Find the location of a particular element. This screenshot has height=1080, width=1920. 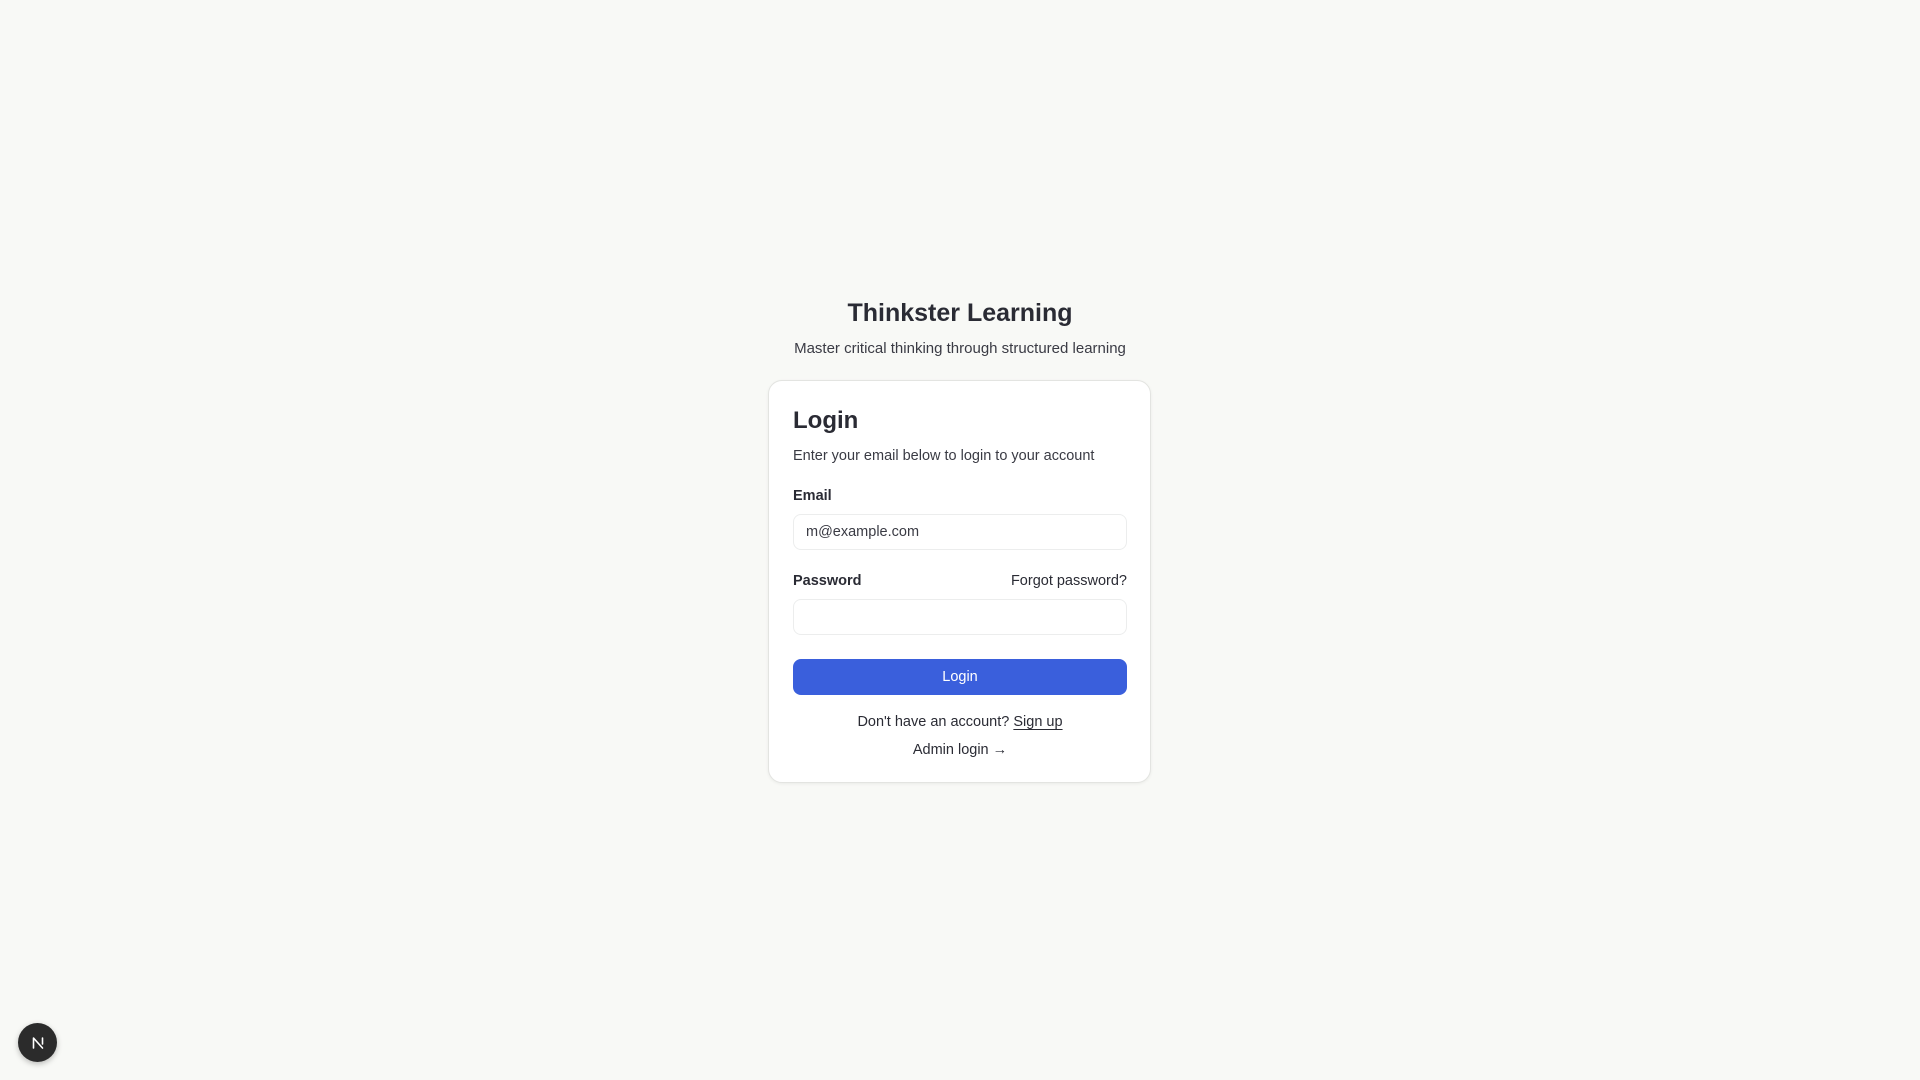

signup-prompt: Don't have an account? is located at coordinates (933, 722).